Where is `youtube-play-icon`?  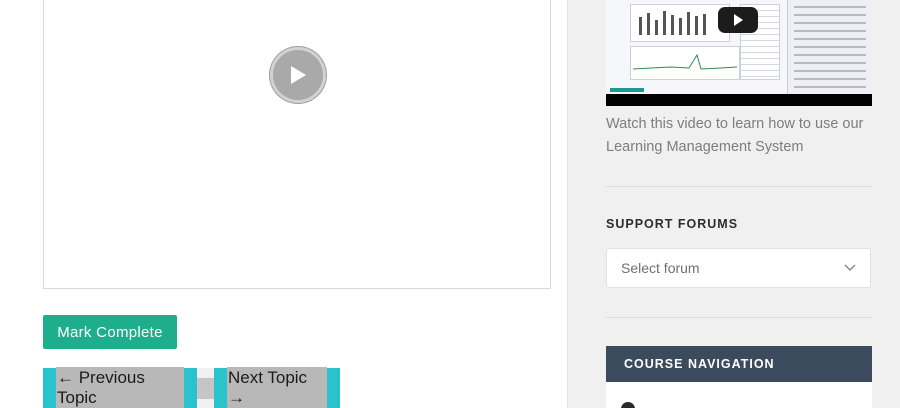 youtube-play-icon is located at coordinates (738, 20).